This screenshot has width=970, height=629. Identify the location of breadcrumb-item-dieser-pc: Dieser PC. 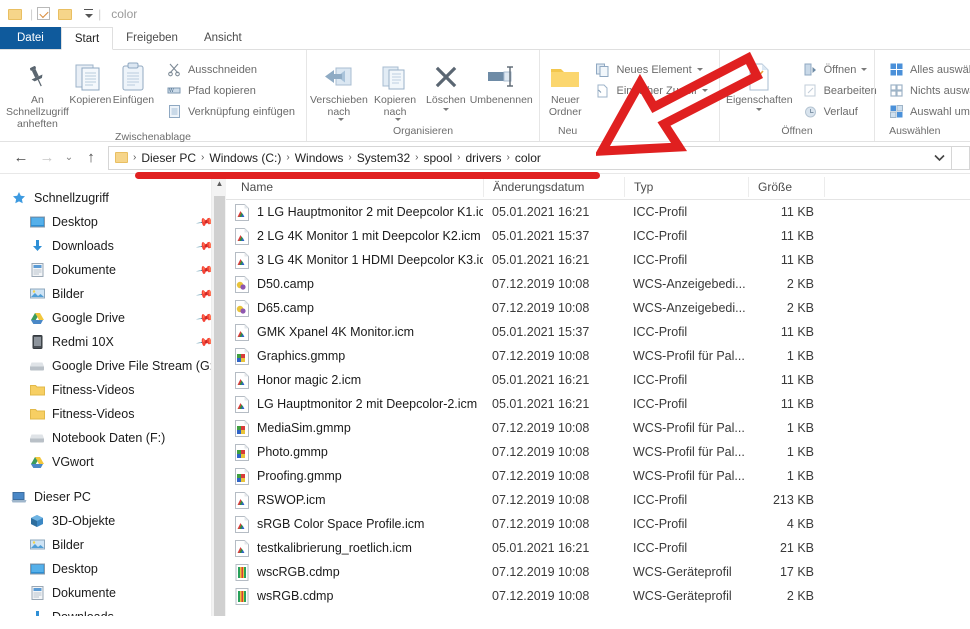
(168, 158).